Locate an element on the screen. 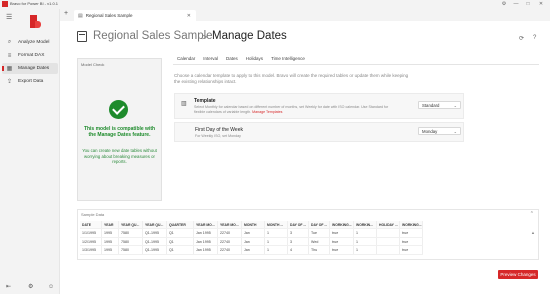  page-header: Regional Sales Sample > Manage Dates ⟳ ? is located at coordinates (305, 38).